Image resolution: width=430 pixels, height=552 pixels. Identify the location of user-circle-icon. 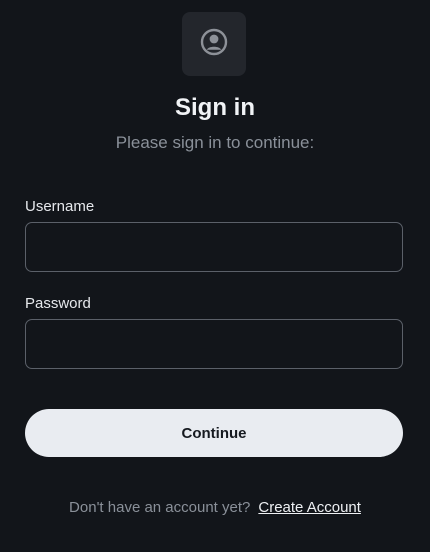
(214, 44).